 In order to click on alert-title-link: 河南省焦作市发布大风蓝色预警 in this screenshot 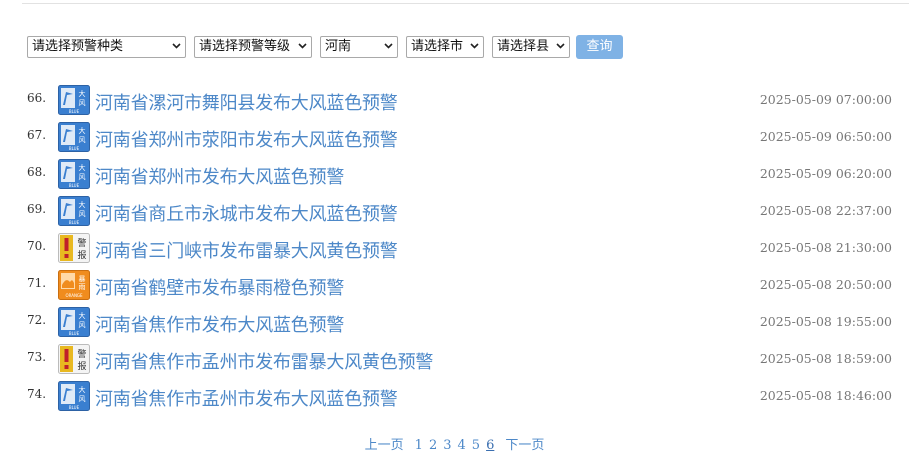, I will do `click(219, 324)`.